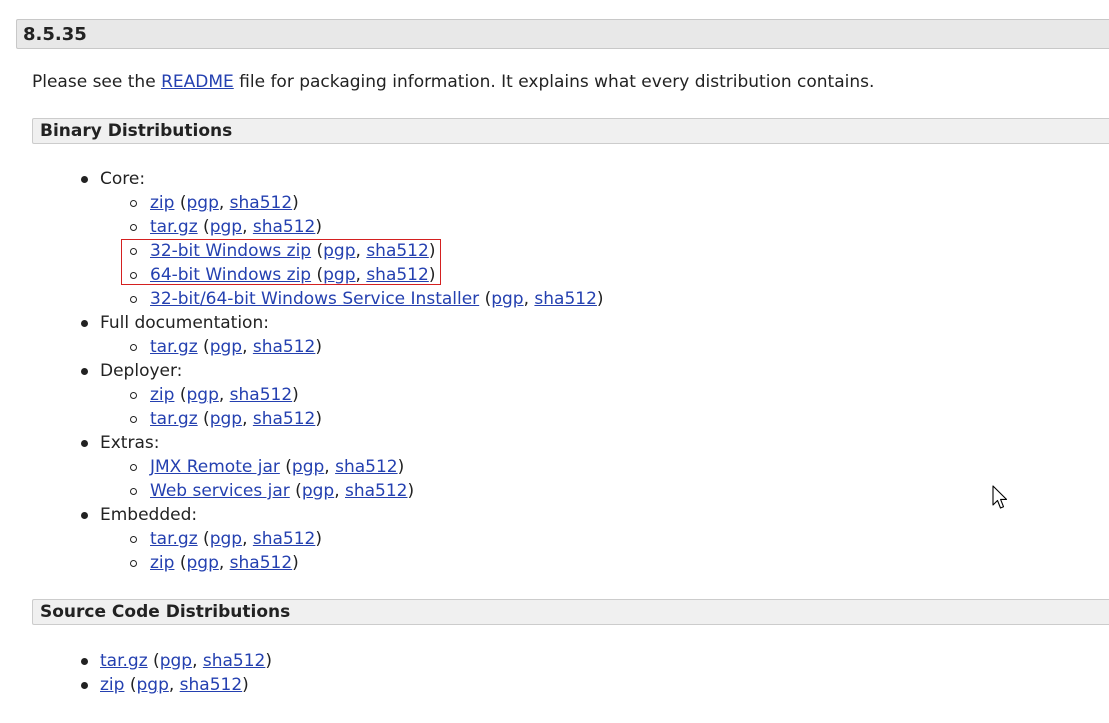 The width and height of the screenshot is (1109, 723). What do you see at coordinates (184, 323) in the screenshot?
I see `group-label: Full documentation:` at bounding box center [184, 323].